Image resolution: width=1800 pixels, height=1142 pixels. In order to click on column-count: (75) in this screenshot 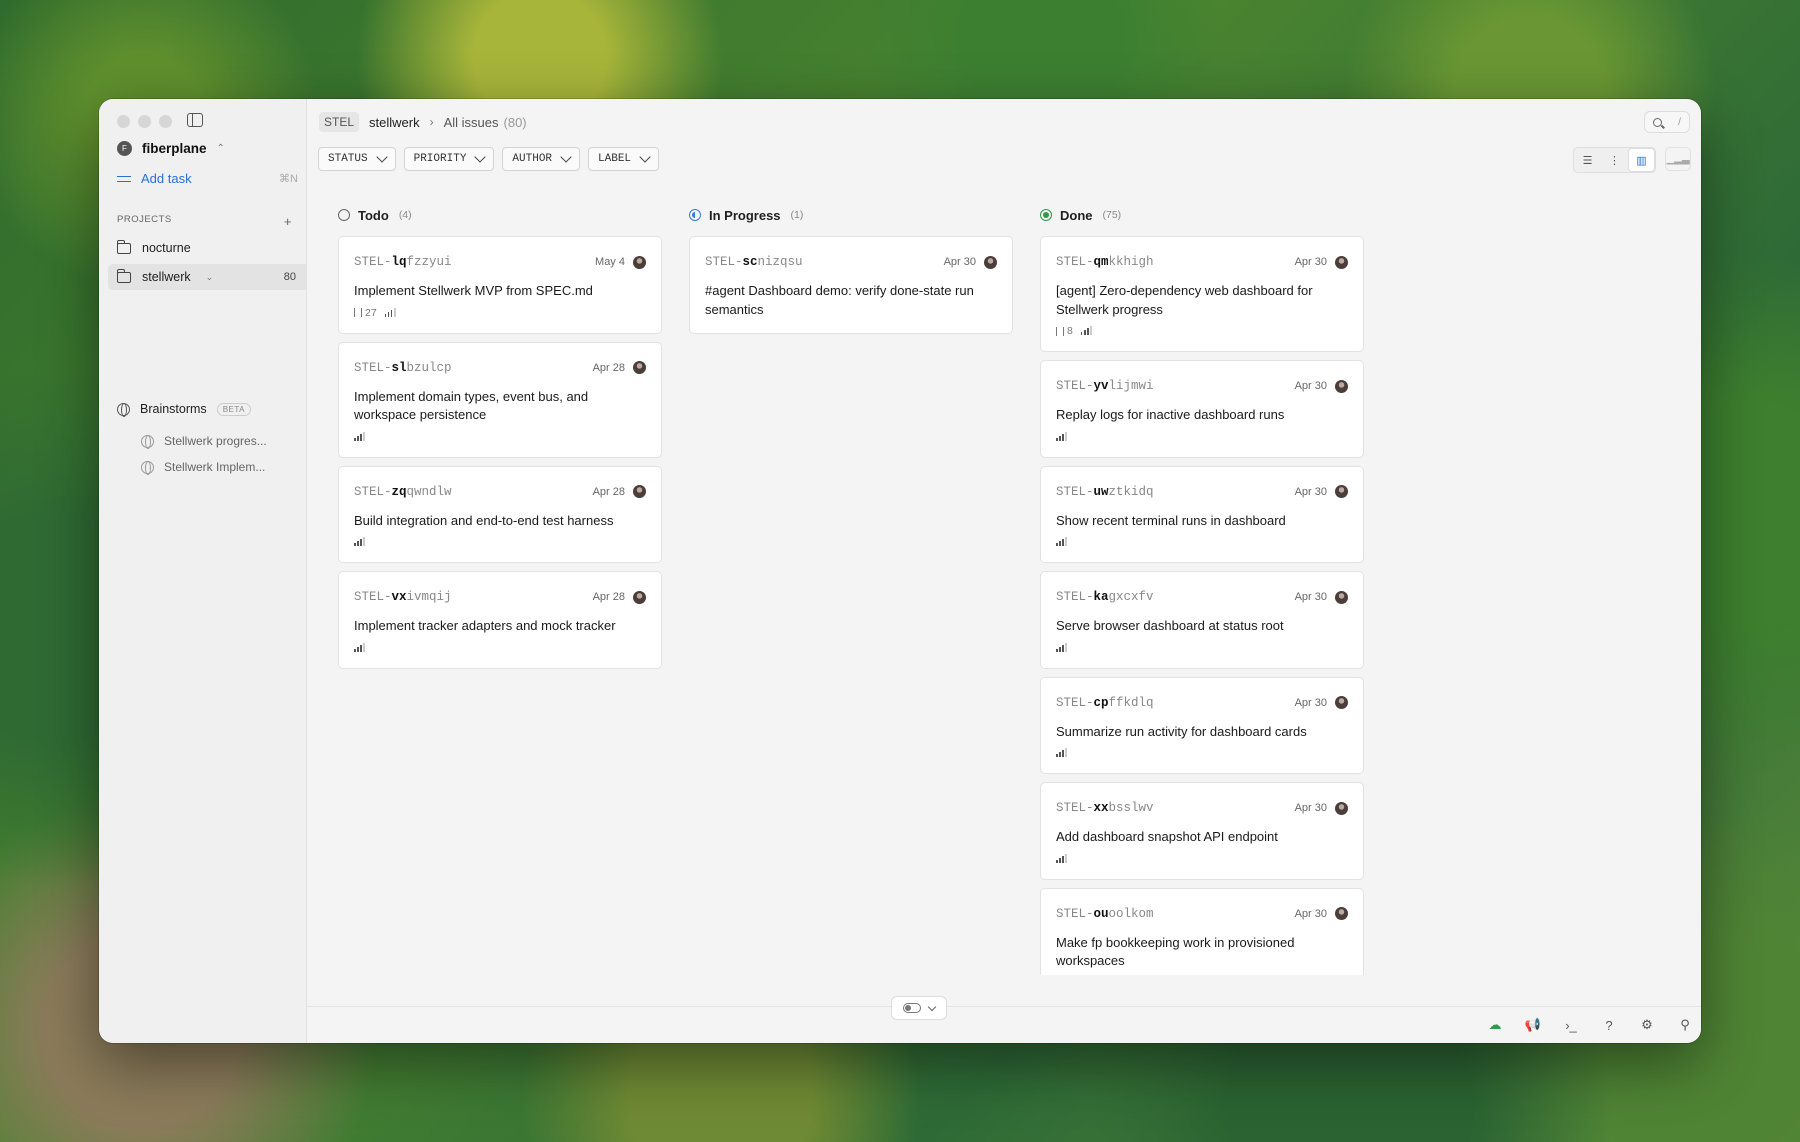, I will do `click(1112, 215)`.